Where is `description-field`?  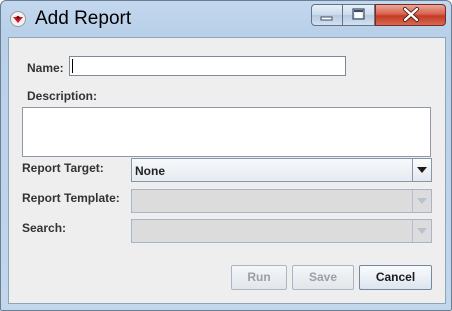 description-field is located at coordinates (226, 132).